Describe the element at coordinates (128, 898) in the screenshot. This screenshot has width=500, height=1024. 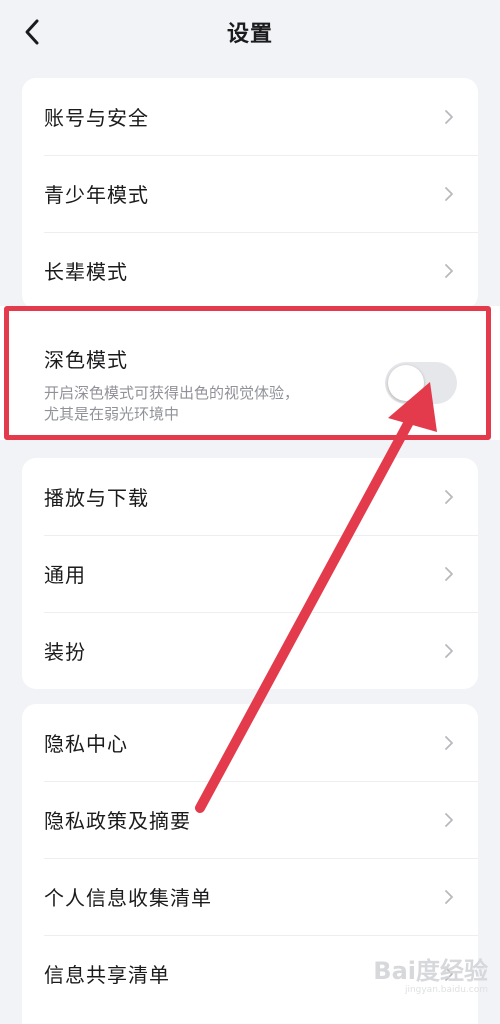
I see `settings-item-label: 个人信息收集清单` at that location.